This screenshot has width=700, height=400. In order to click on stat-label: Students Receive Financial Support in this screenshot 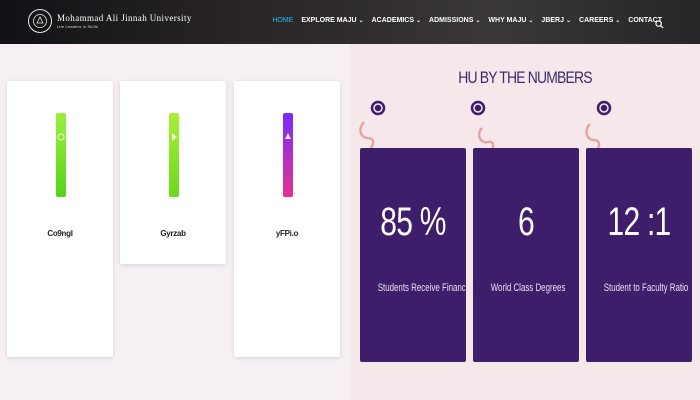, I will do `click(440, 288)`.